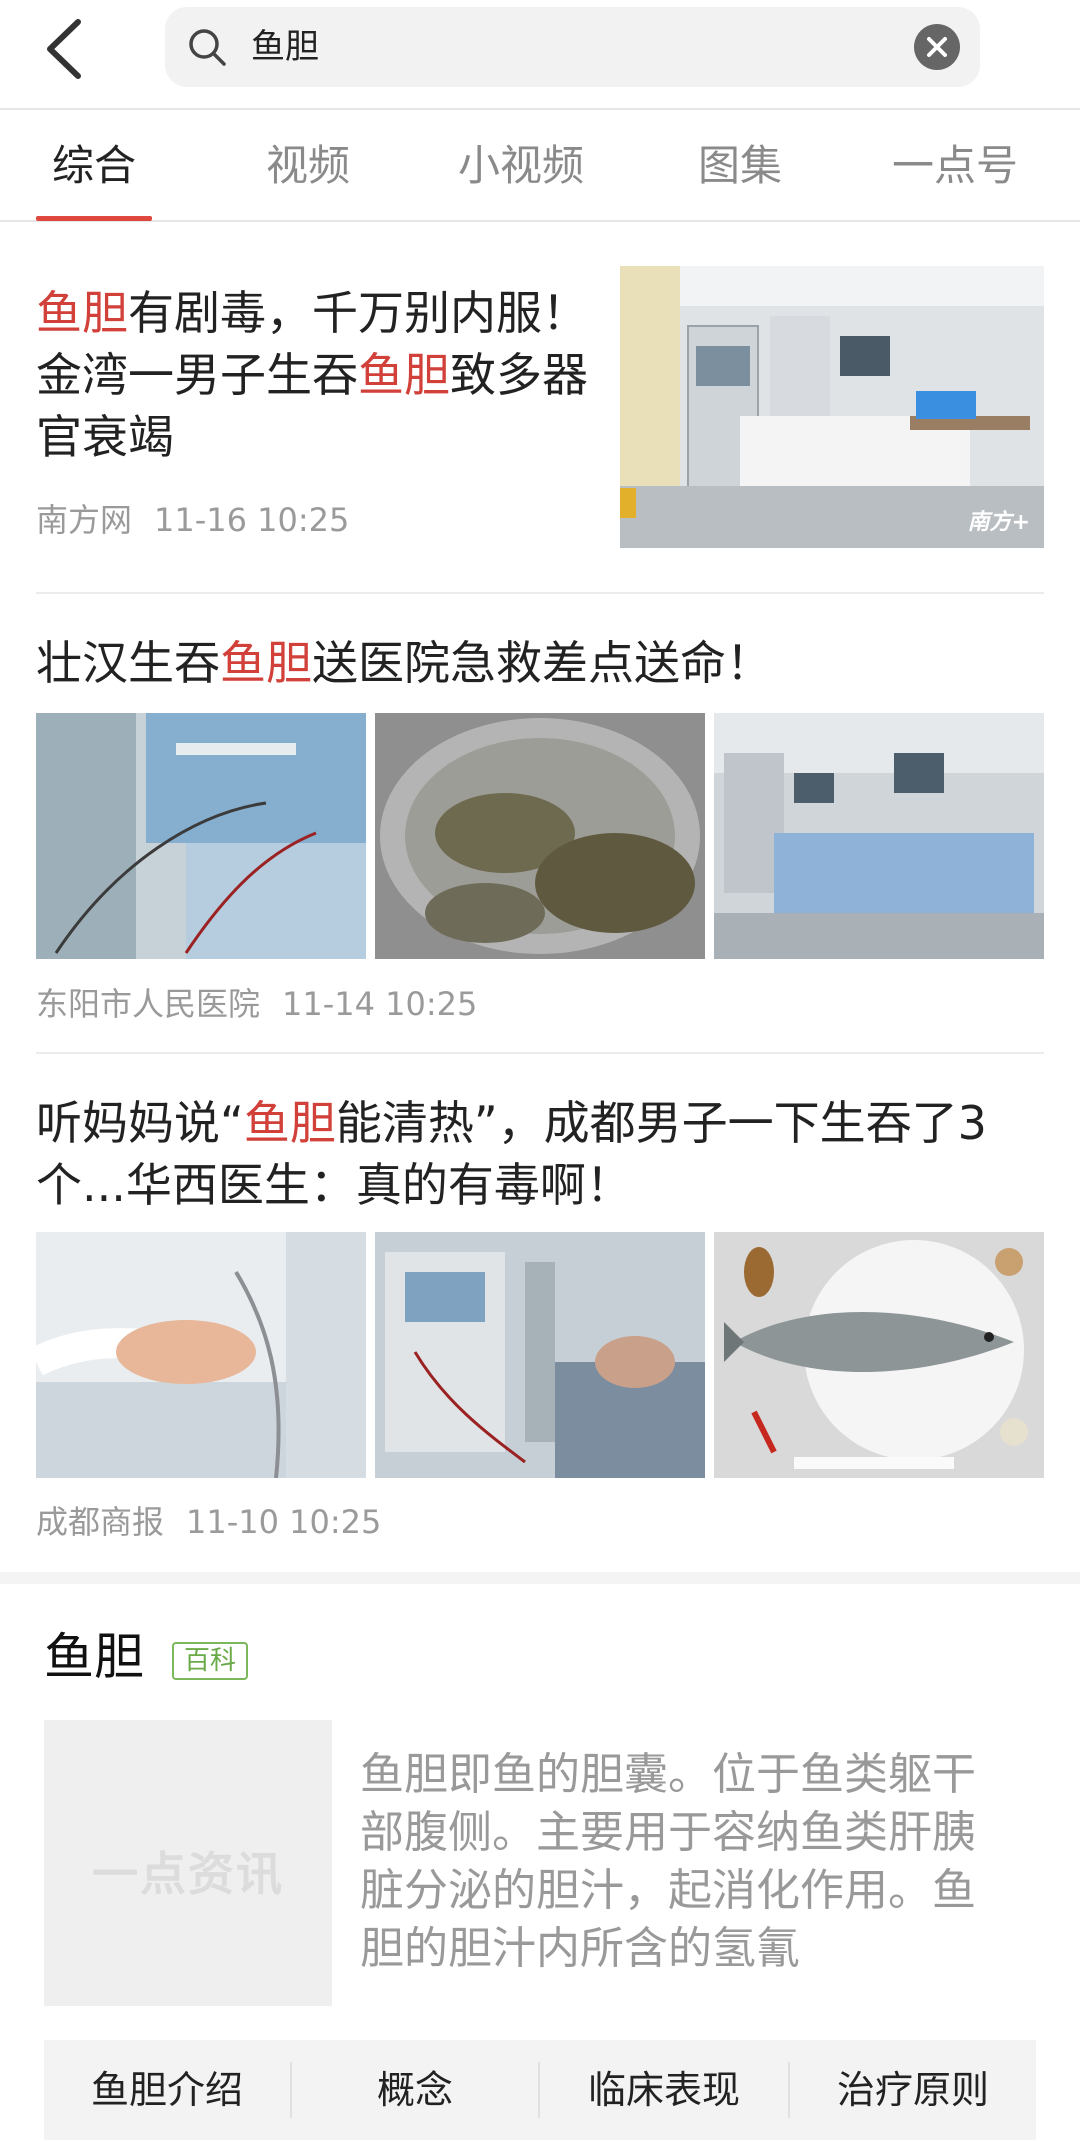 The image size is (1080, 2142). I want to click on close-icon, so click(937, 47).